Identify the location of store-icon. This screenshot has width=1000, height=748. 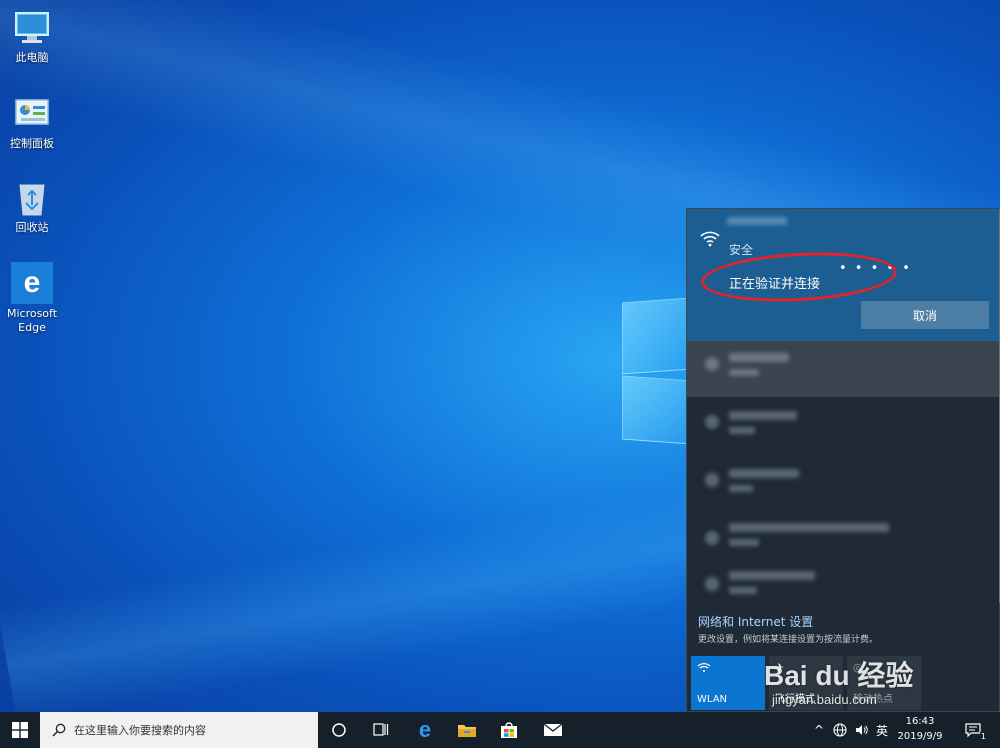
(509, 730).